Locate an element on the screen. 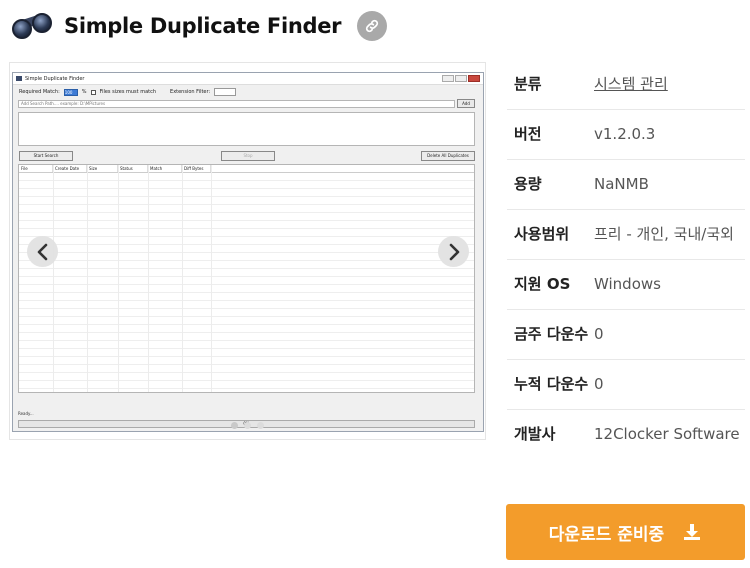 The image size is (750, 568). column-header: Match is located at coordinates (165, 168).